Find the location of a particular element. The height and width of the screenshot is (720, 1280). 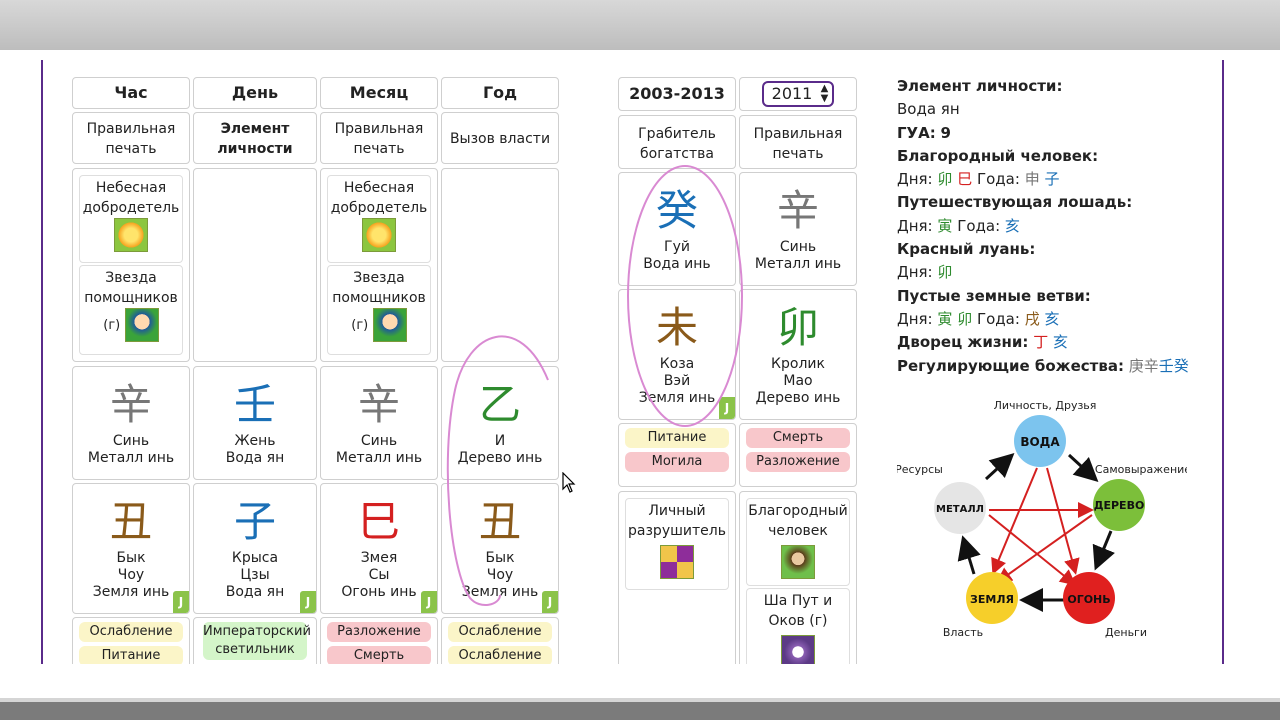

element-node-metal: МЕТАЛЛ is located at coordinates (960, 508).